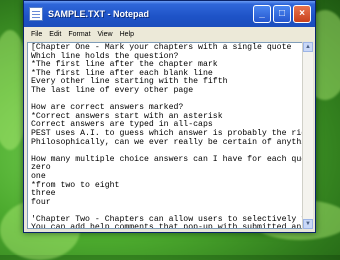  Describe the element at coordinates (105, 34) in the screenshot. I see `menu-view: View` at that location.